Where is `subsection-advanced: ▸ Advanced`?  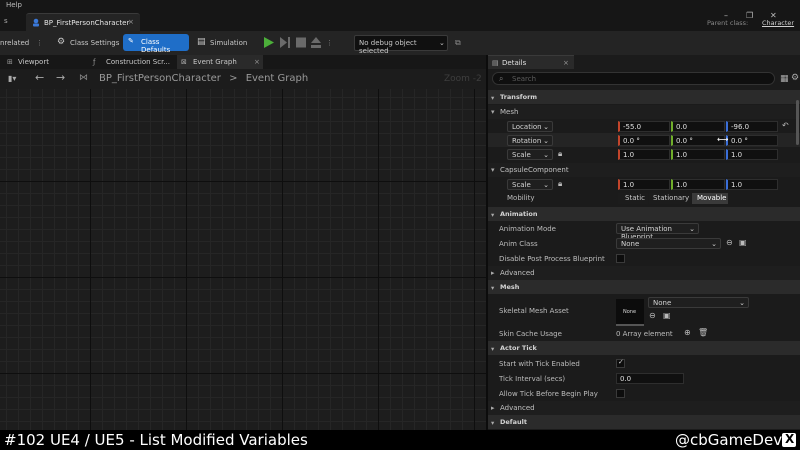 subsection-advanced: ▸ Advanced is located at coordinates (644, 273).